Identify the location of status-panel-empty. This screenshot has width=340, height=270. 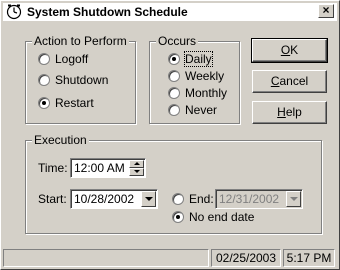
(106, 258).